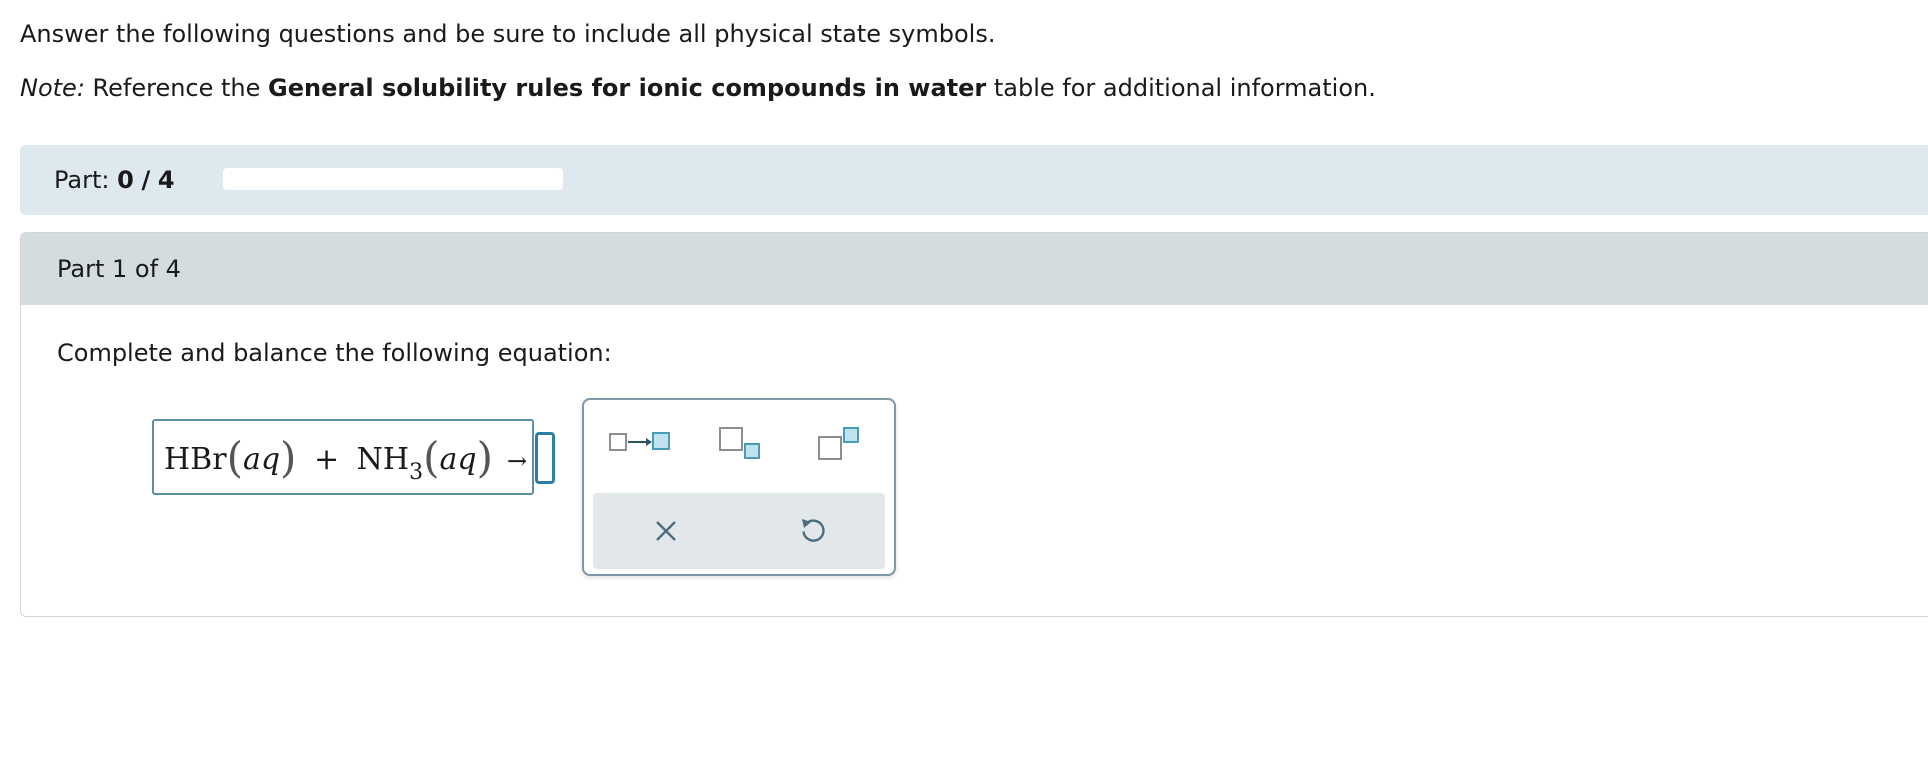  Describe the element at coordinates (326, 459) in the screenshot. I see `plus-sign: +` at that location.